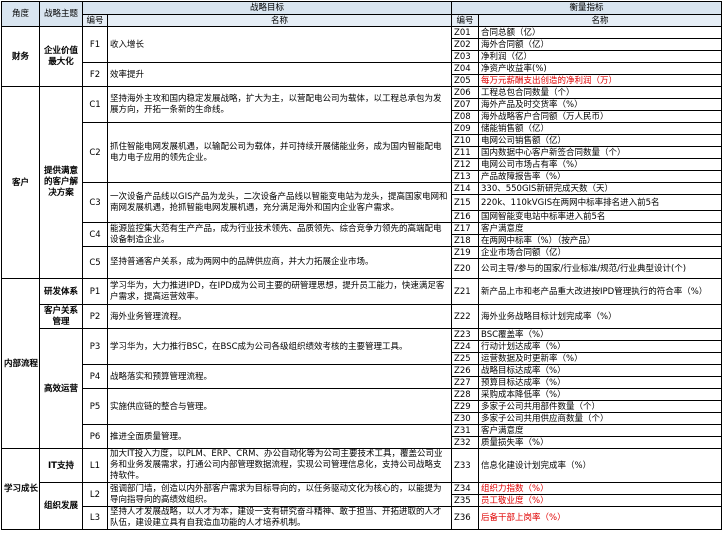 The height and width of the screenshot is (540, 722). I want to click on theme-value-max: 企业价值最大化, so click(61, 56).